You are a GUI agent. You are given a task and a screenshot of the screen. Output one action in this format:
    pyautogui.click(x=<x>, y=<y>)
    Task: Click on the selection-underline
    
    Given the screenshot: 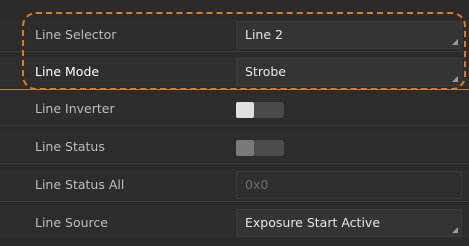 What is the action you would take?
    pyautogui.click(x=234, y=89)
    